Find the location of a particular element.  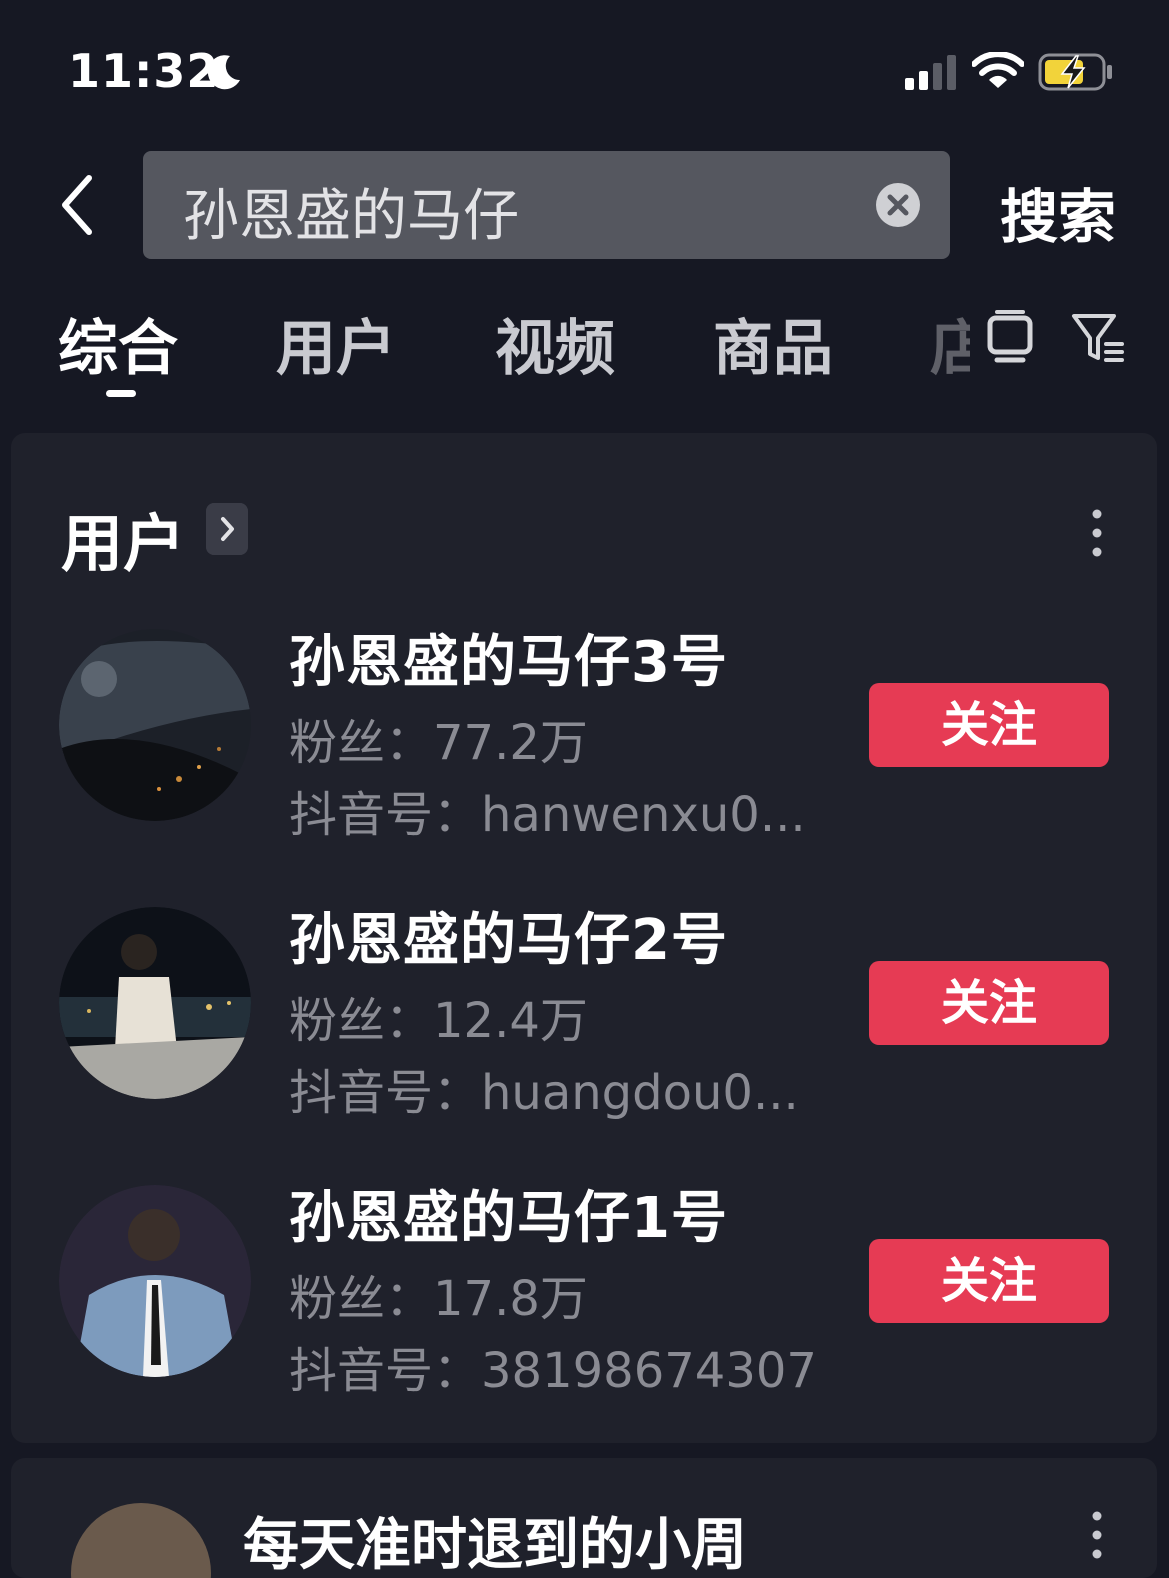

clear-icon is located at coordinates (898, 205).